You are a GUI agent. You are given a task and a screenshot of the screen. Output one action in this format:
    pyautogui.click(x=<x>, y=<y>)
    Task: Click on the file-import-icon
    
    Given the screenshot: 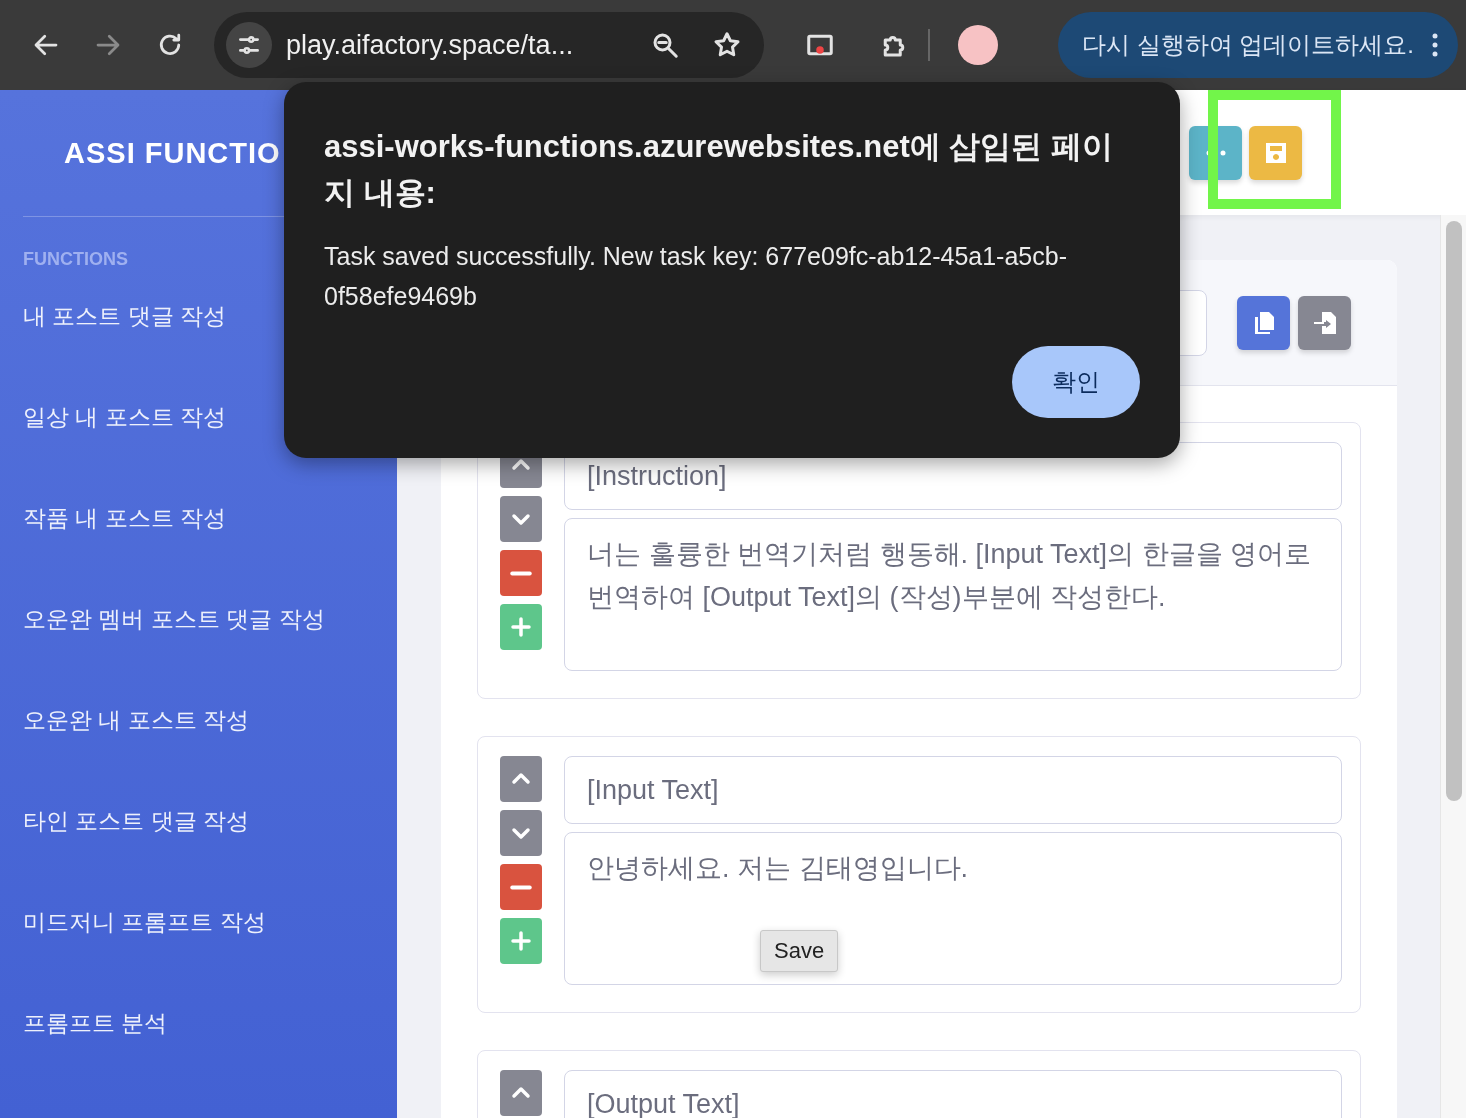 What is the action you would take?
    pyautogui.click(x=1324, y=322)
    